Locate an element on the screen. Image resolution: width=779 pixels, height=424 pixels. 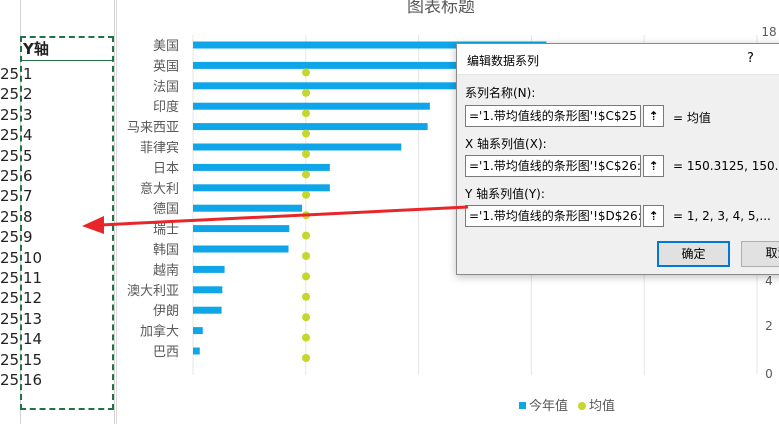
bar-马来西亚 is located at coordinates (310, 127).